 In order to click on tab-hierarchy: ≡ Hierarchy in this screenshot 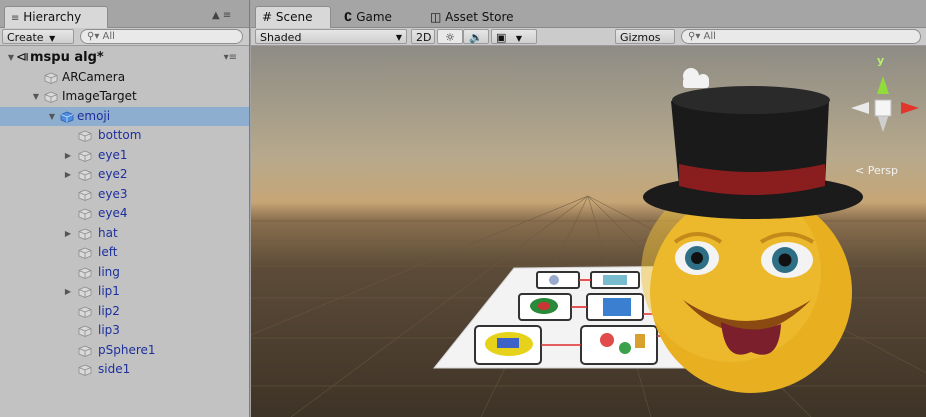, I will do `click(56, 17)`.